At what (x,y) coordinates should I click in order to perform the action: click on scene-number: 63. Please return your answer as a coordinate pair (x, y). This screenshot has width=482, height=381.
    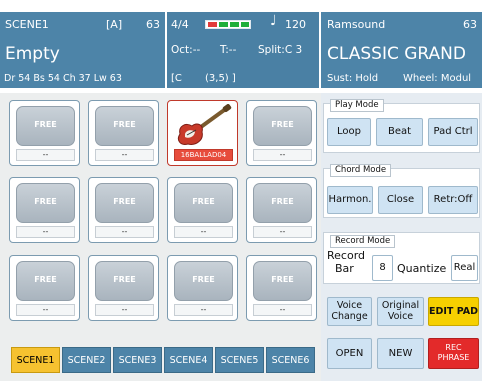
    Looking at the image, I should click on (153, 24).